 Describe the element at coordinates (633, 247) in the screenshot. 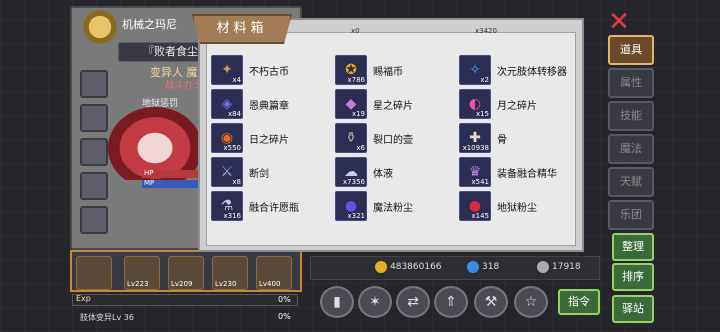

I see `side-action-button: 整理` at that location.